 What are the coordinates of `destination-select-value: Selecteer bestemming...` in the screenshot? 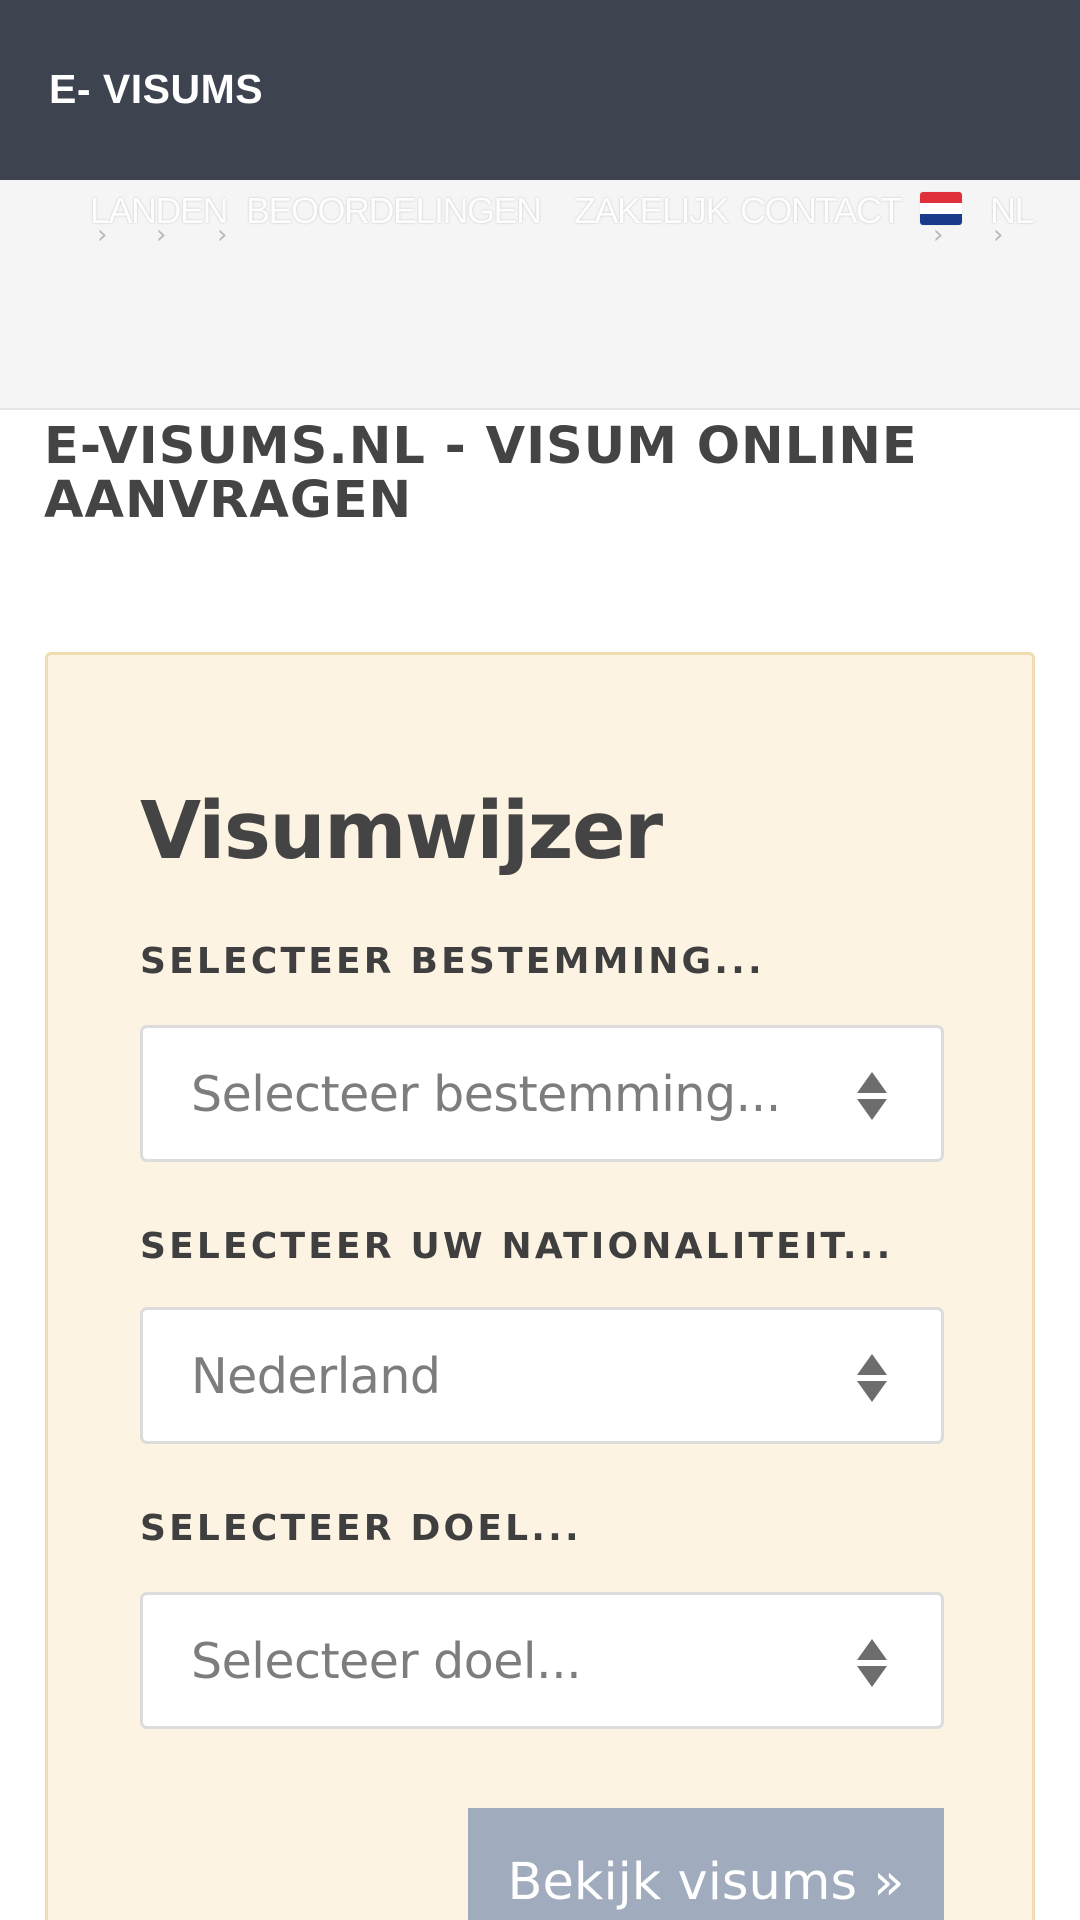 It's located at (486, 1094).